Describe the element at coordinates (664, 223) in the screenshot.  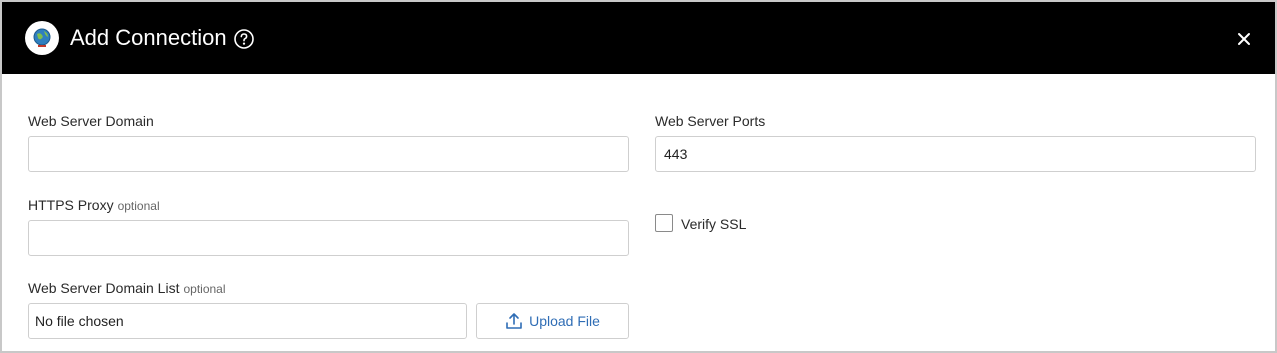
I see `verify-ssl-checkbox` at that location.